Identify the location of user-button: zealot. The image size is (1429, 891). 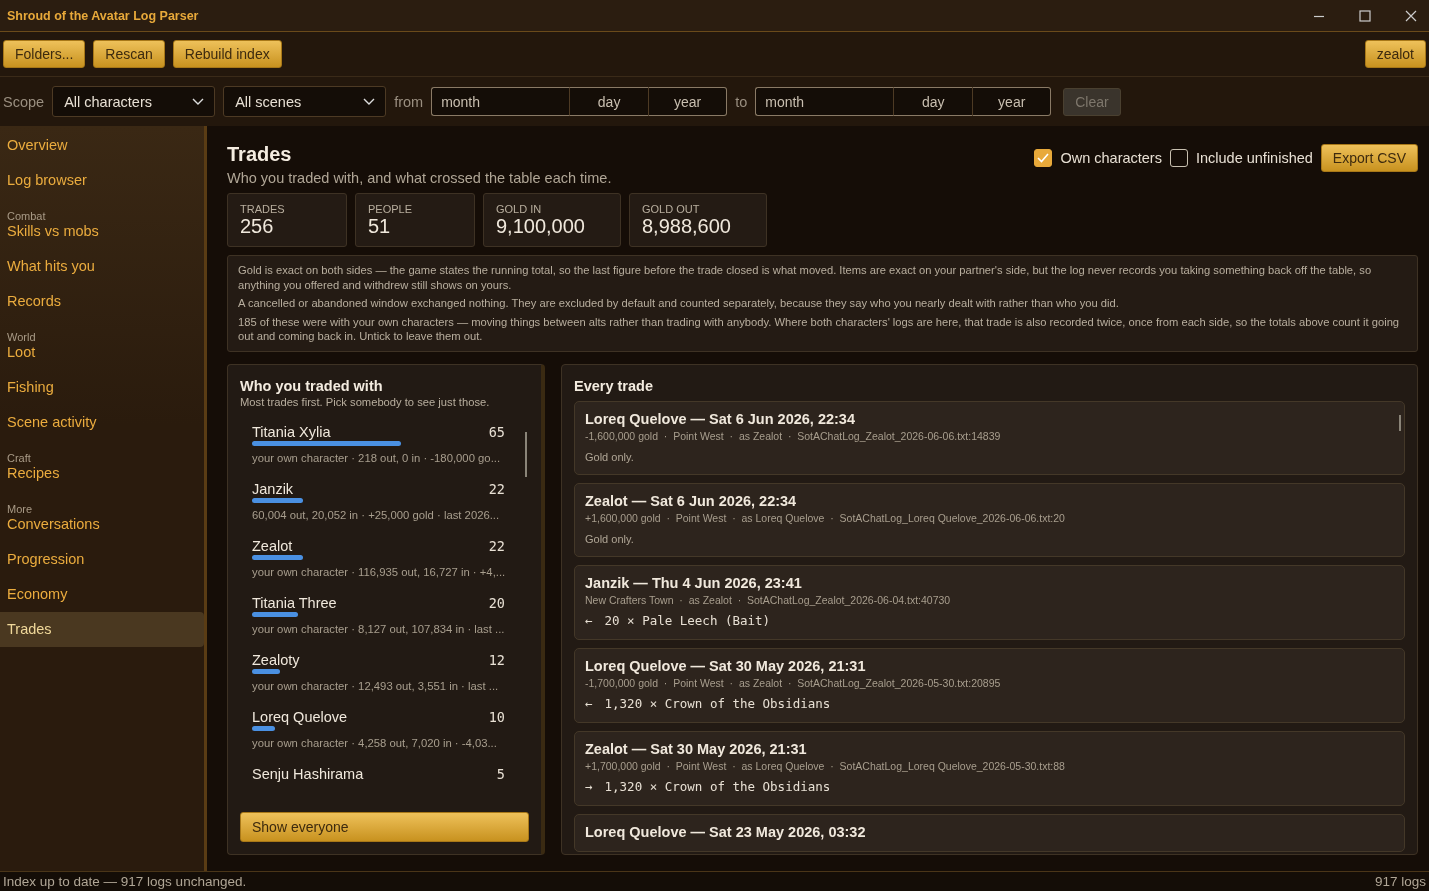
(1395, 54).